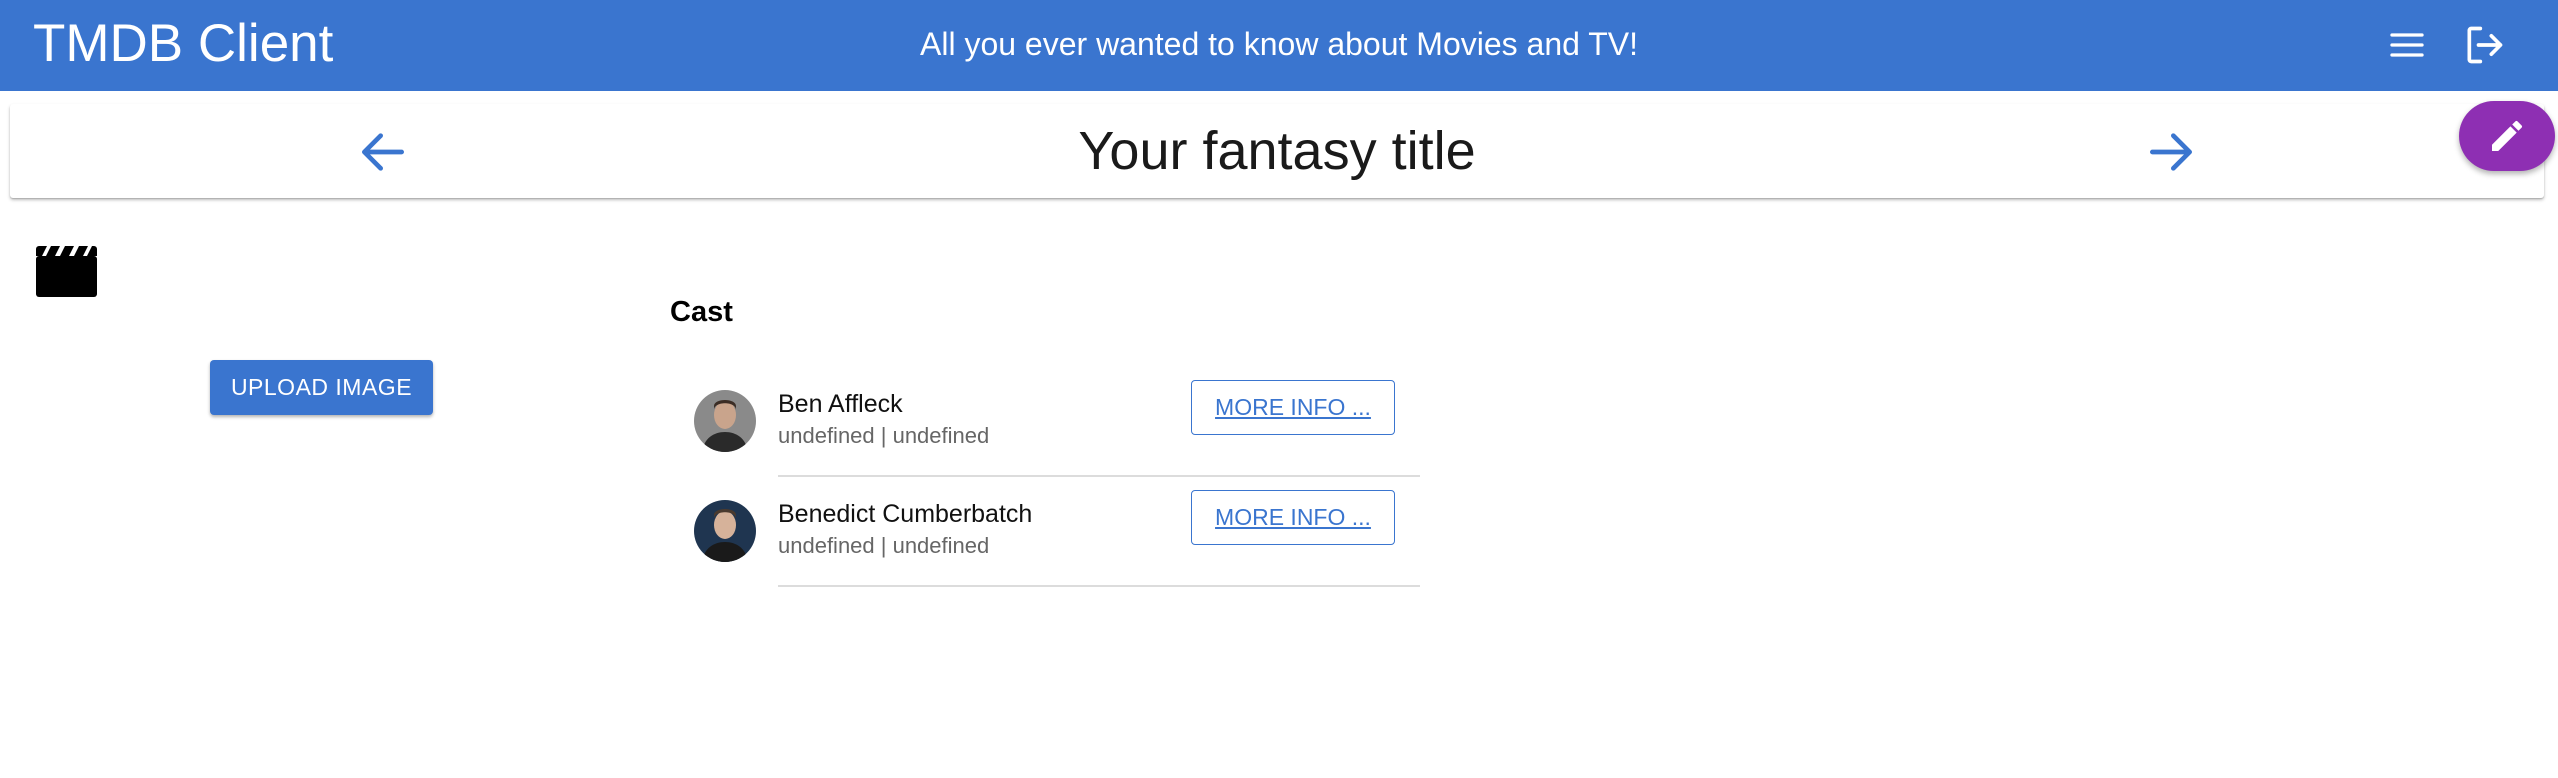 The image size is (2558, 778). What do you see at coordinates (840, 404) in the screenshot?
I see `actor-name: Ben Affleck` at bounding box center [840, 404].